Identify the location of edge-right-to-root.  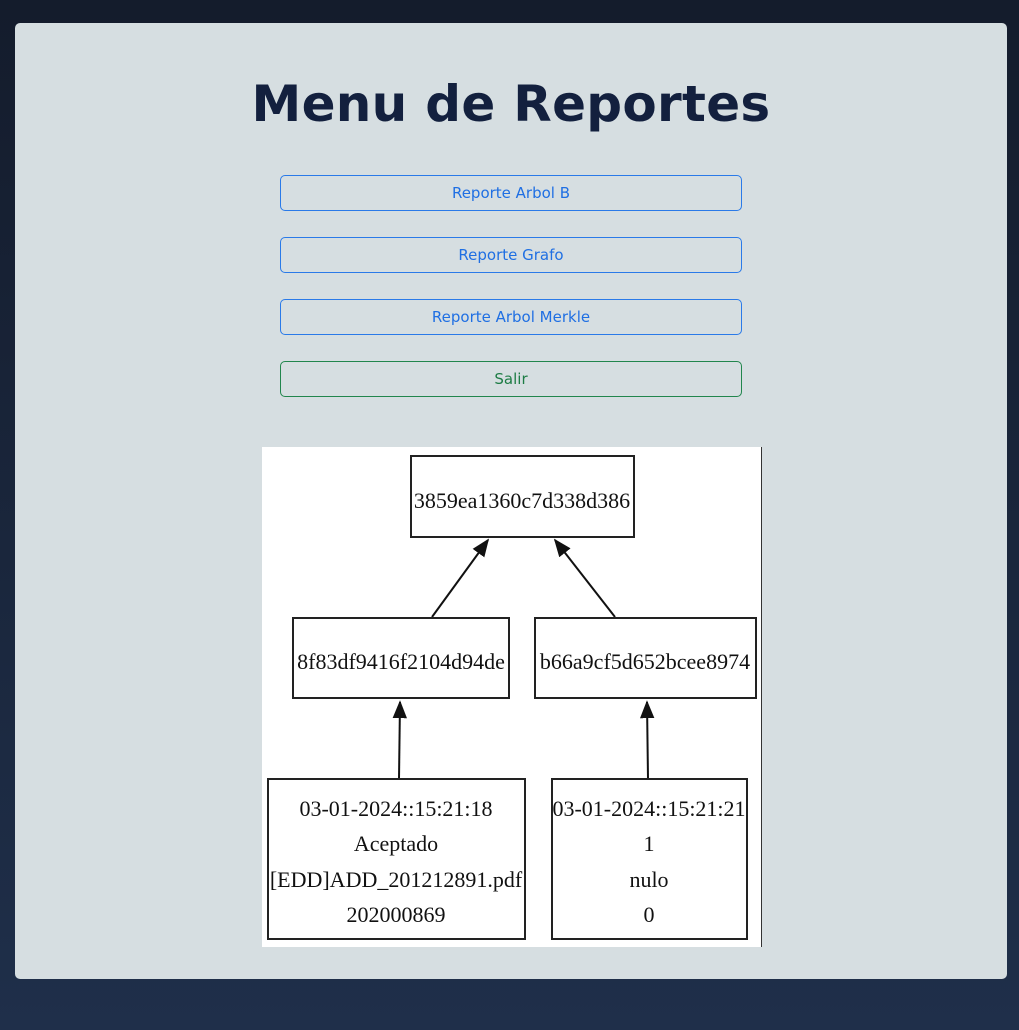
(584, 578).